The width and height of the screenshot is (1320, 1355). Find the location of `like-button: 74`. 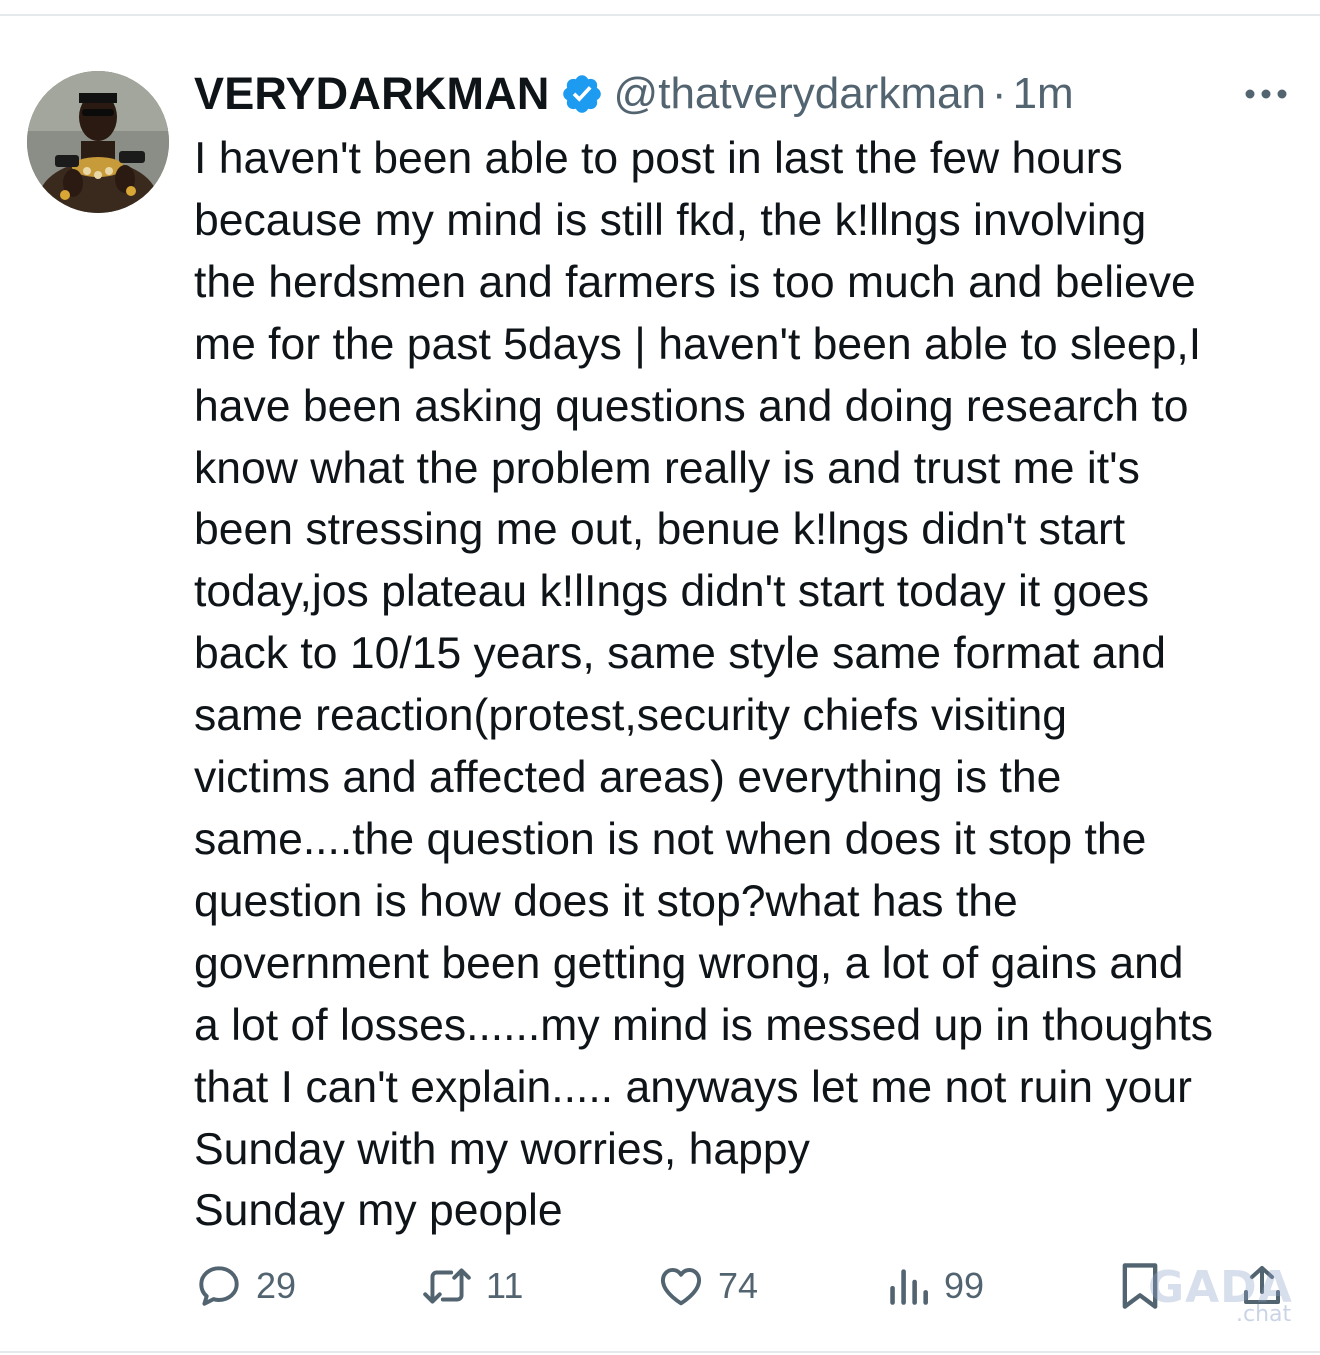

like-button: 74 is located at coordinates (707, 1286).